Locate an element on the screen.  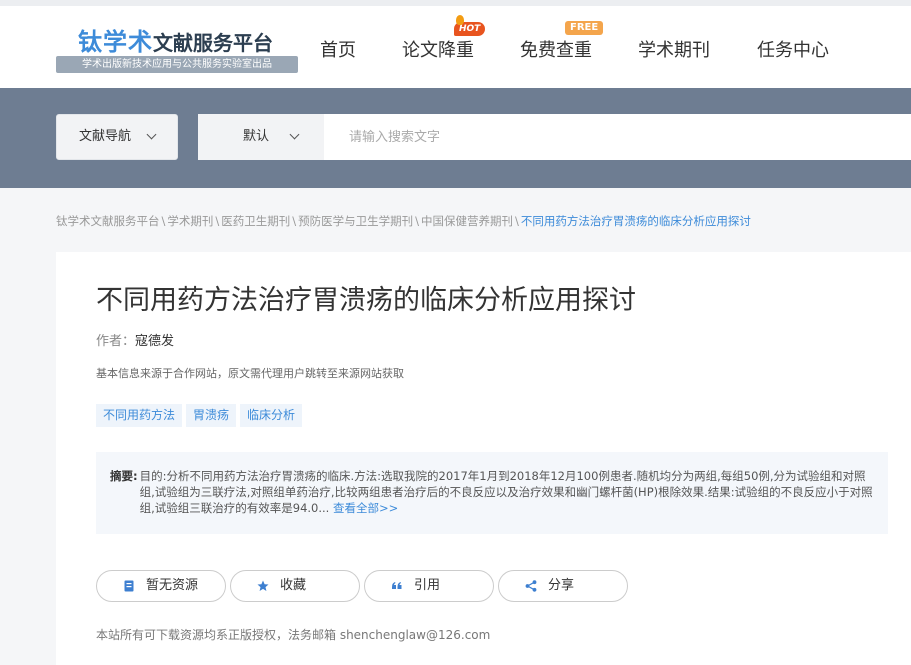
share-button: 分享 is located at coordinates (563, 586).